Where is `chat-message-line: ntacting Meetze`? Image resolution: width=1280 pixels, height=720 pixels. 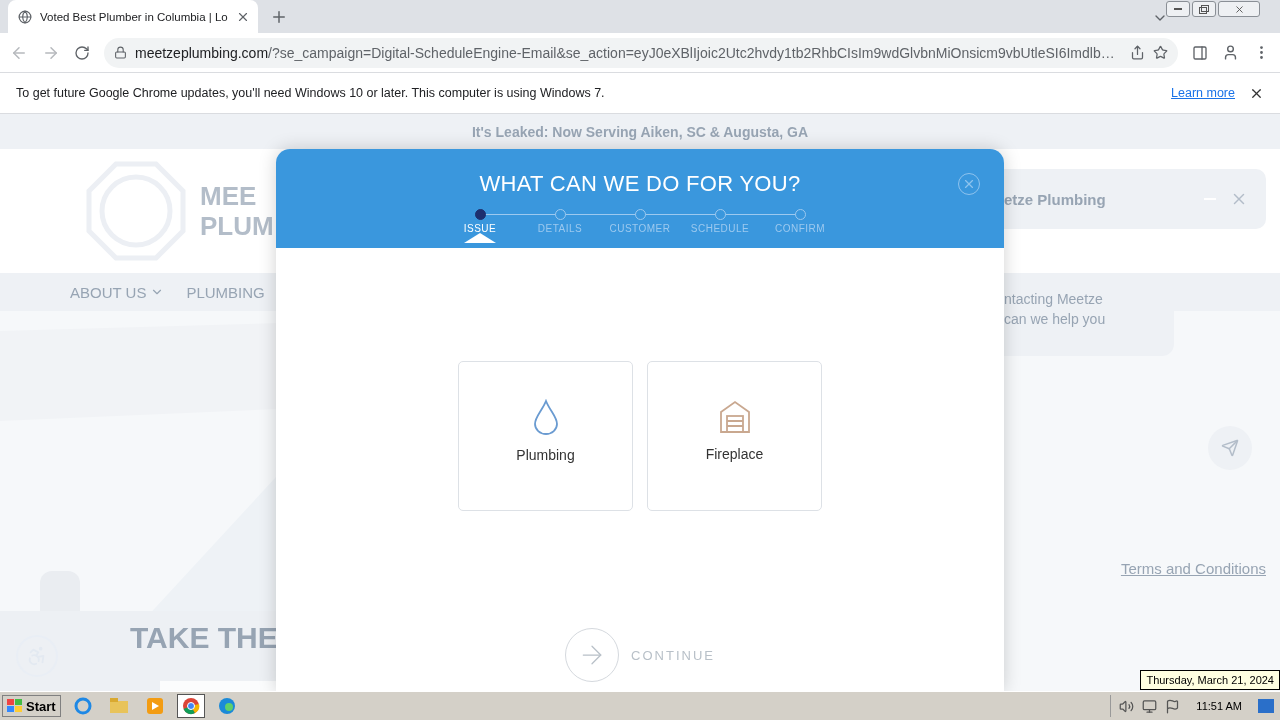 chat-message-line: ntacting Meetze is located at coordinates (1054, 299).